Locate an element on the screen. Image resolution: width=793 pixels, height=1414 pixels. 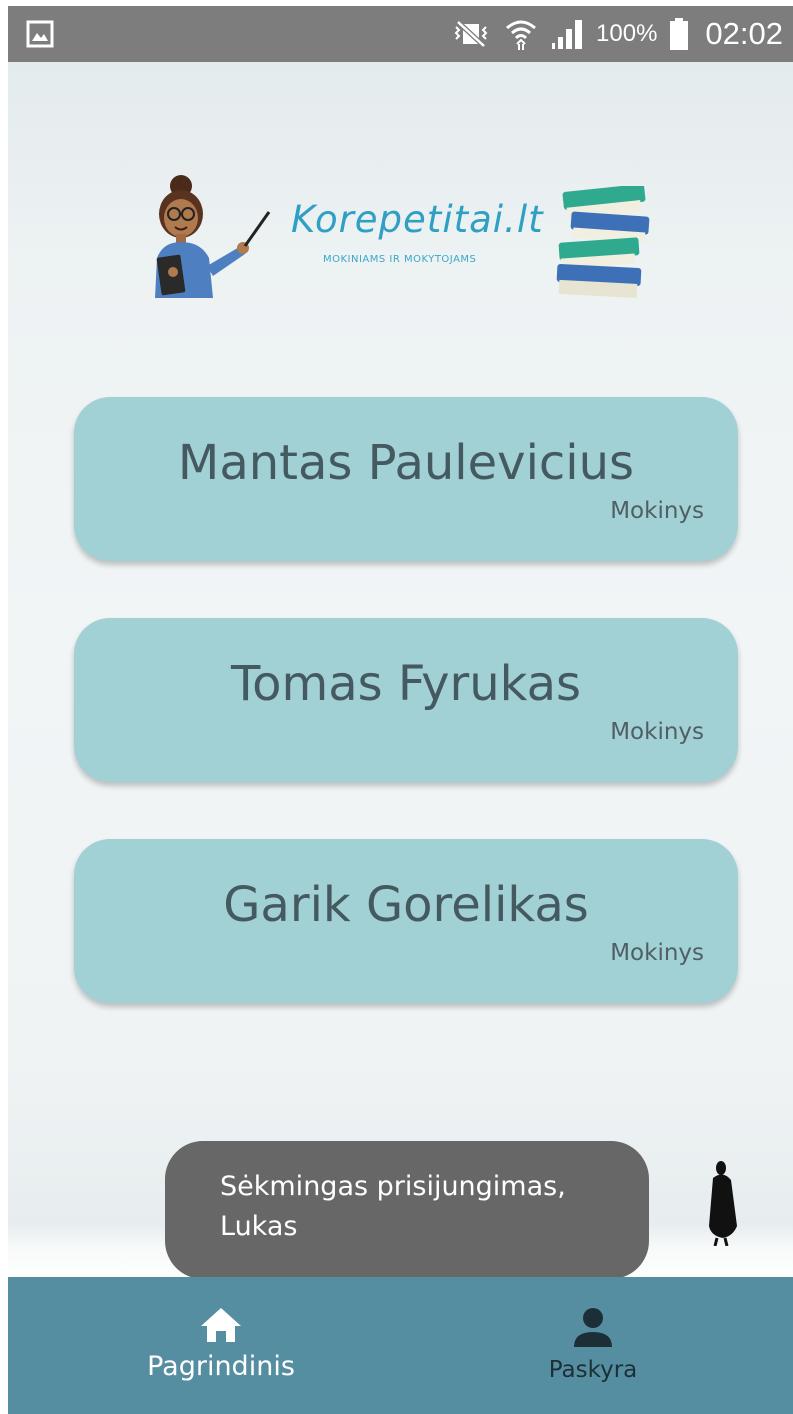
logo-title: Korepetitai.lt is located at coordinates (417, 219).